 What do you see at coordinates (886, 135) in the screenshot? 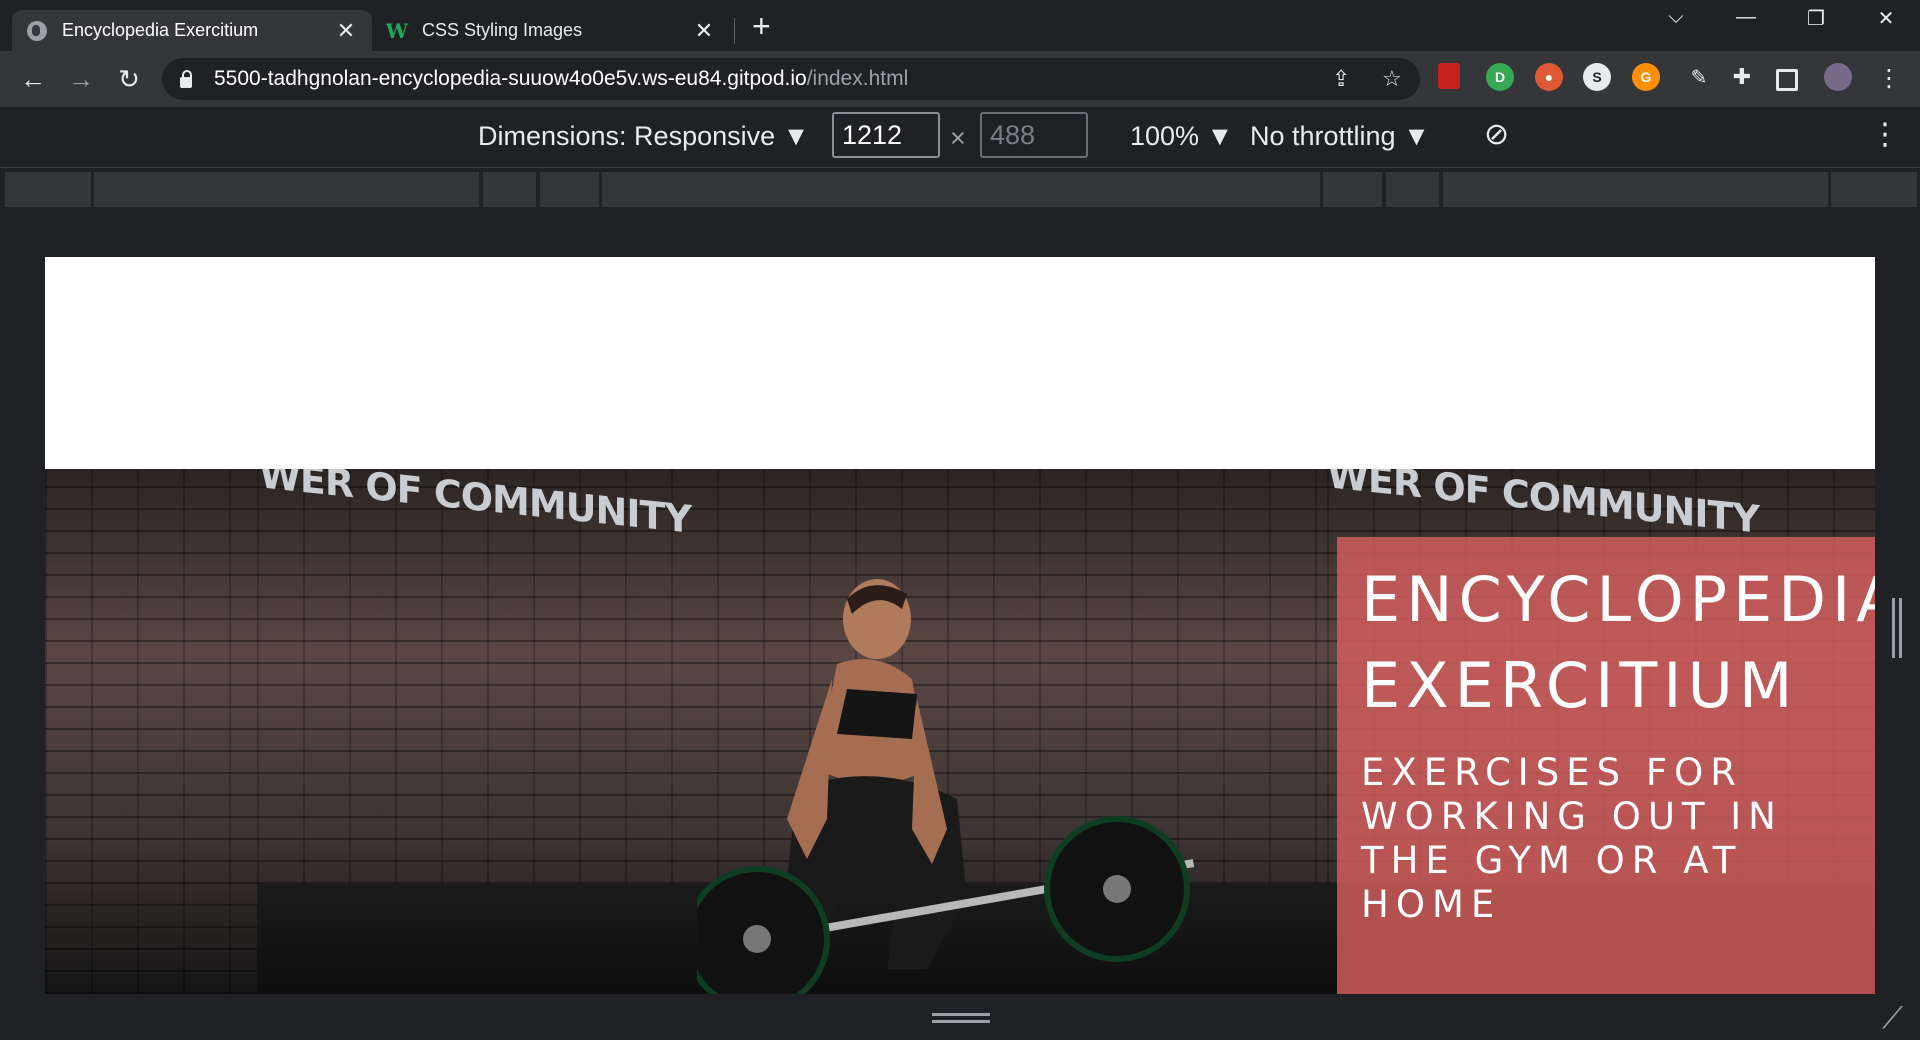
I see `width-input: 1212` at bounding box center [886, 135].